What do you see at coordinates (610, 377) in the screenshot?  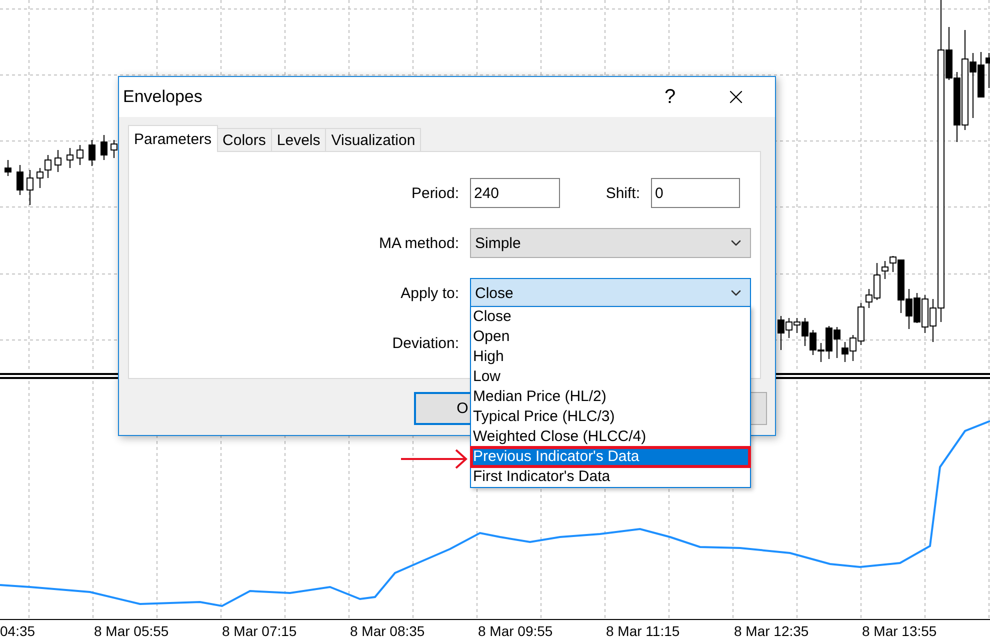 I see `list-option: Low` at bounding box center [610, 377].